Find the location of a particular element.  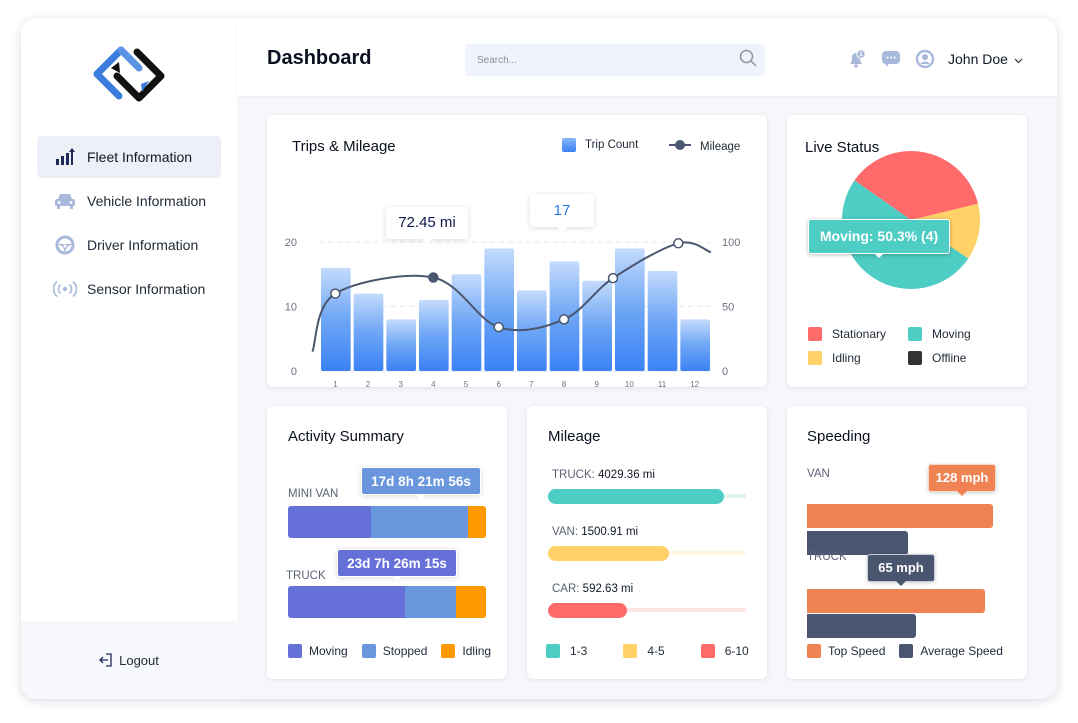

vehicle-type: VAN is located at coordinates (563, 532).